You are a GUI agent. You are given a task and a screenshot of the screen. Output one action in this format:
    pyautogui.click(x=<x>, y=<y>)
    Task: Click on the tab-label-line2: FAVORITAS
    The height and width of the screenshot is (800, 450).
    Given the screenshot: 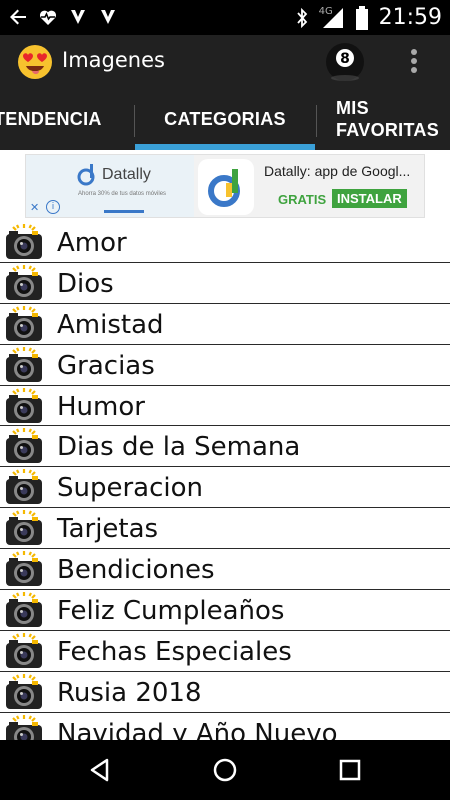 What is the action you would take?
    pyautogui.click(x=388, y=130)
    